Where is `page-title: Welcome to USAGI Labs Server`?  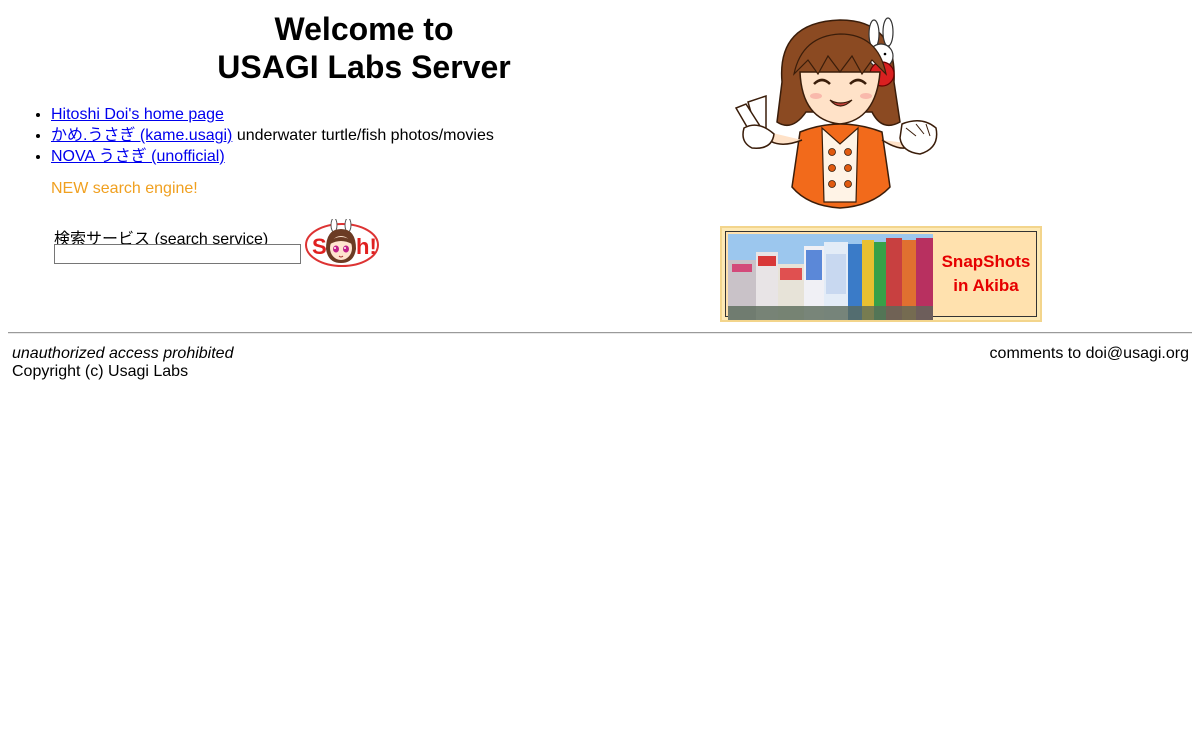 page-title: Welcome to USAGI Labs Server is located at coordinates (364, 48).